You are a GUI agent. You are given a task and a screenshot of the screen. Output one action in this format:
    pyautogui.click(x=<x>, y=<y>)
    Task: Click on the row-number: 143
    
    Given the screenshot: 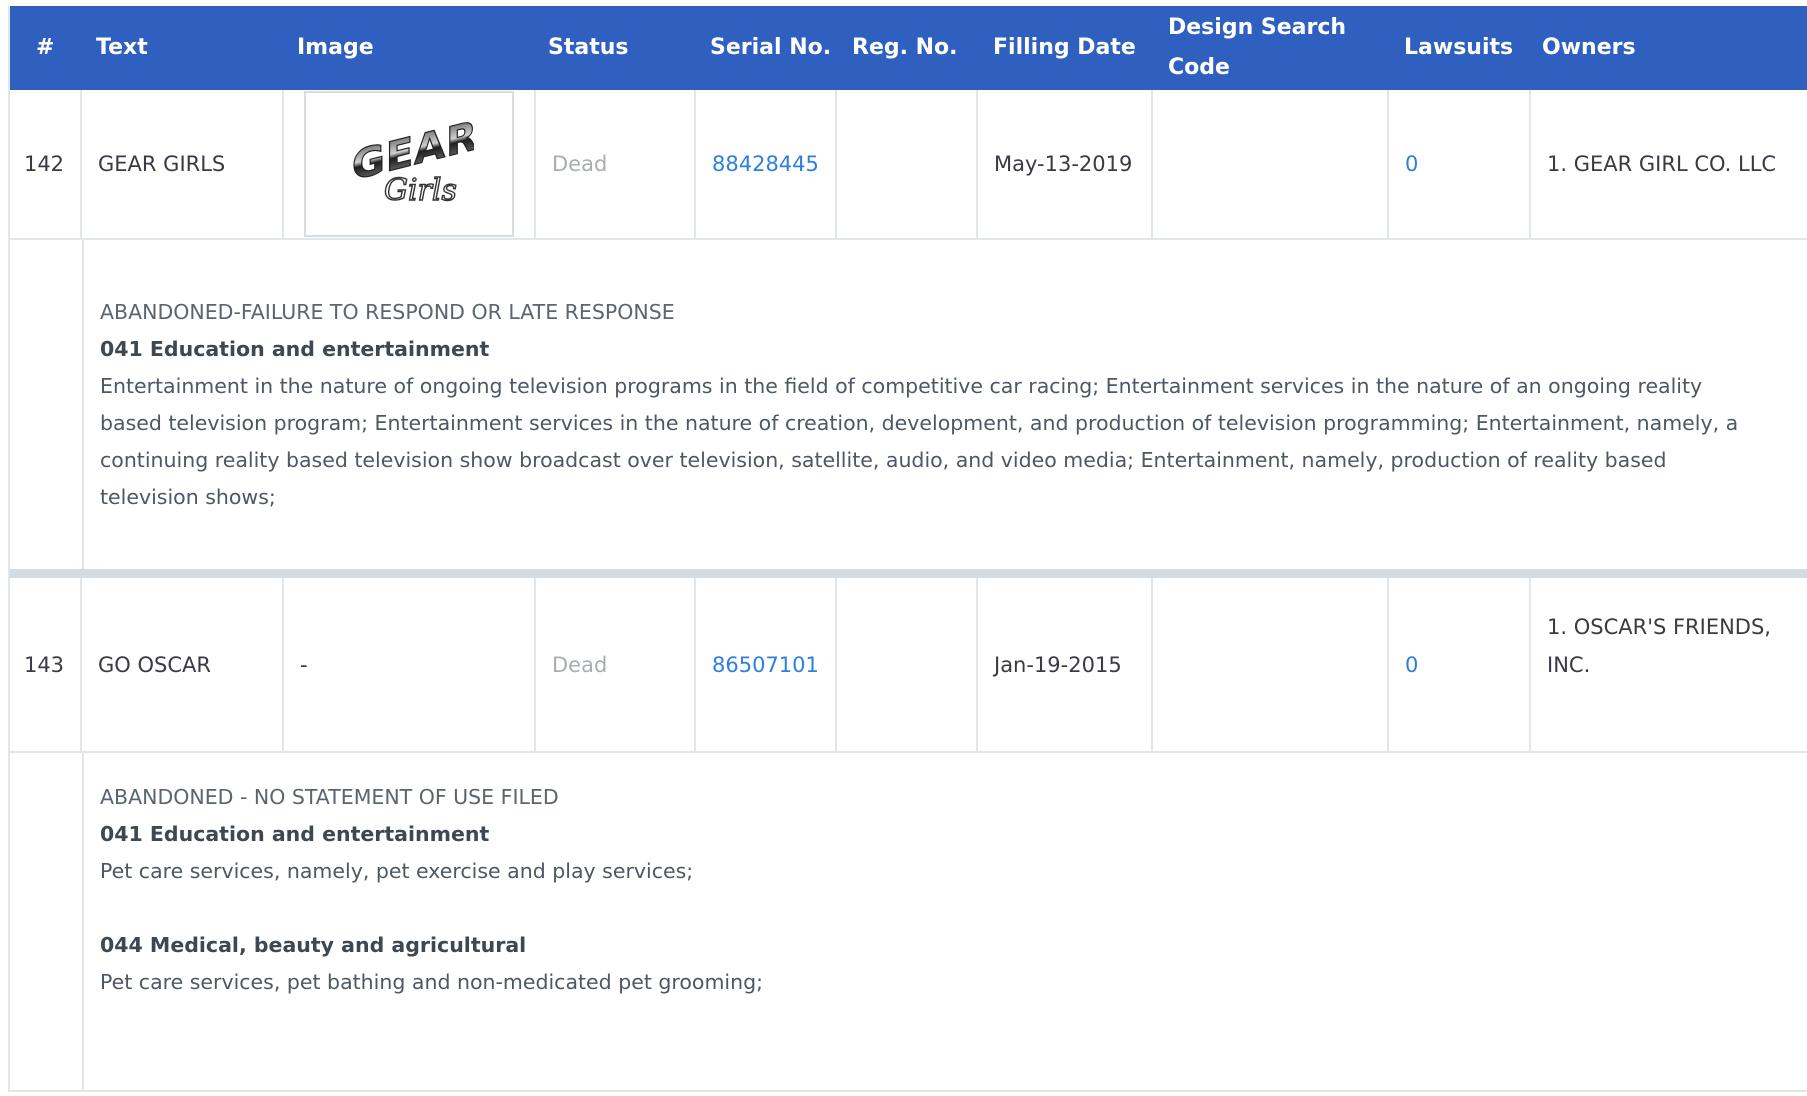 What is the action you would take?
    pyautogui.click(x=45, y=664)
    